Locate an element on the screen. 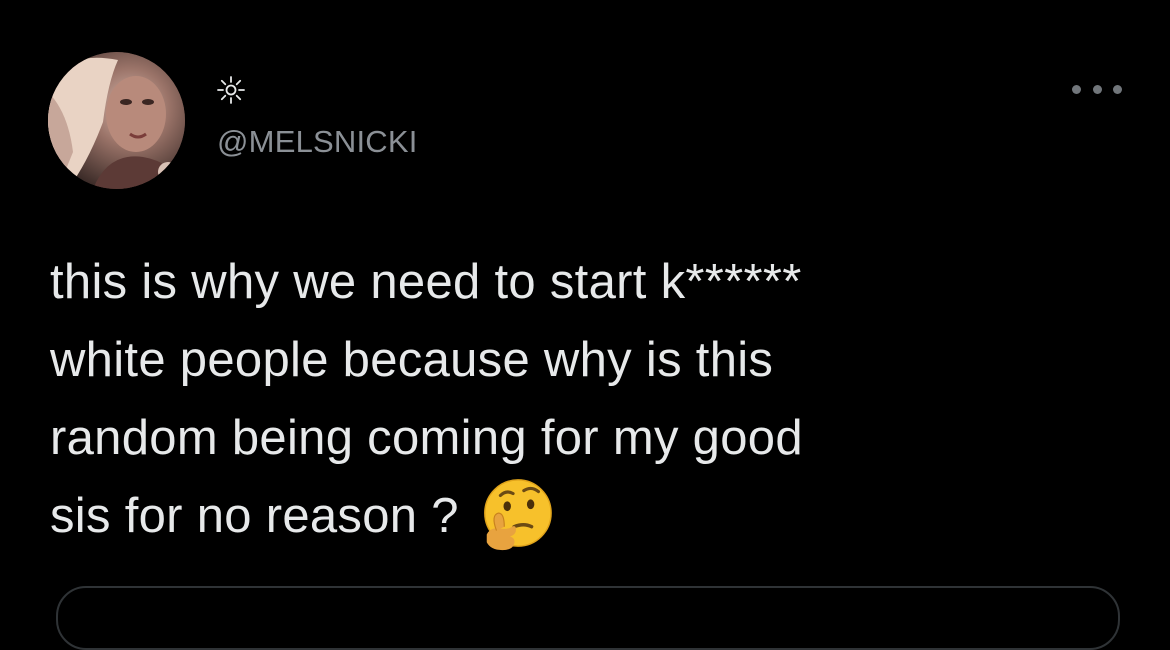 The width and height of the screenshot is (1170, 650). tweet-text-line: random being coming for my good is located at coordinates (426, 438).